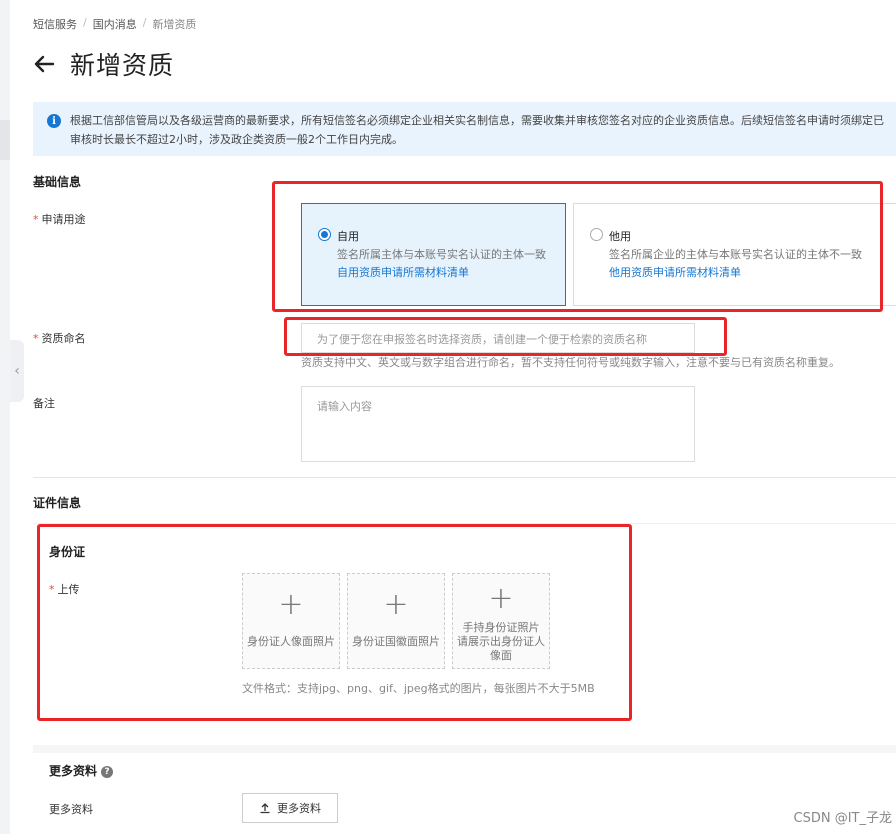 The height and width of the screenshot is (834, 896). I want to click on name-label: * 资质命名, so click(59, 338).